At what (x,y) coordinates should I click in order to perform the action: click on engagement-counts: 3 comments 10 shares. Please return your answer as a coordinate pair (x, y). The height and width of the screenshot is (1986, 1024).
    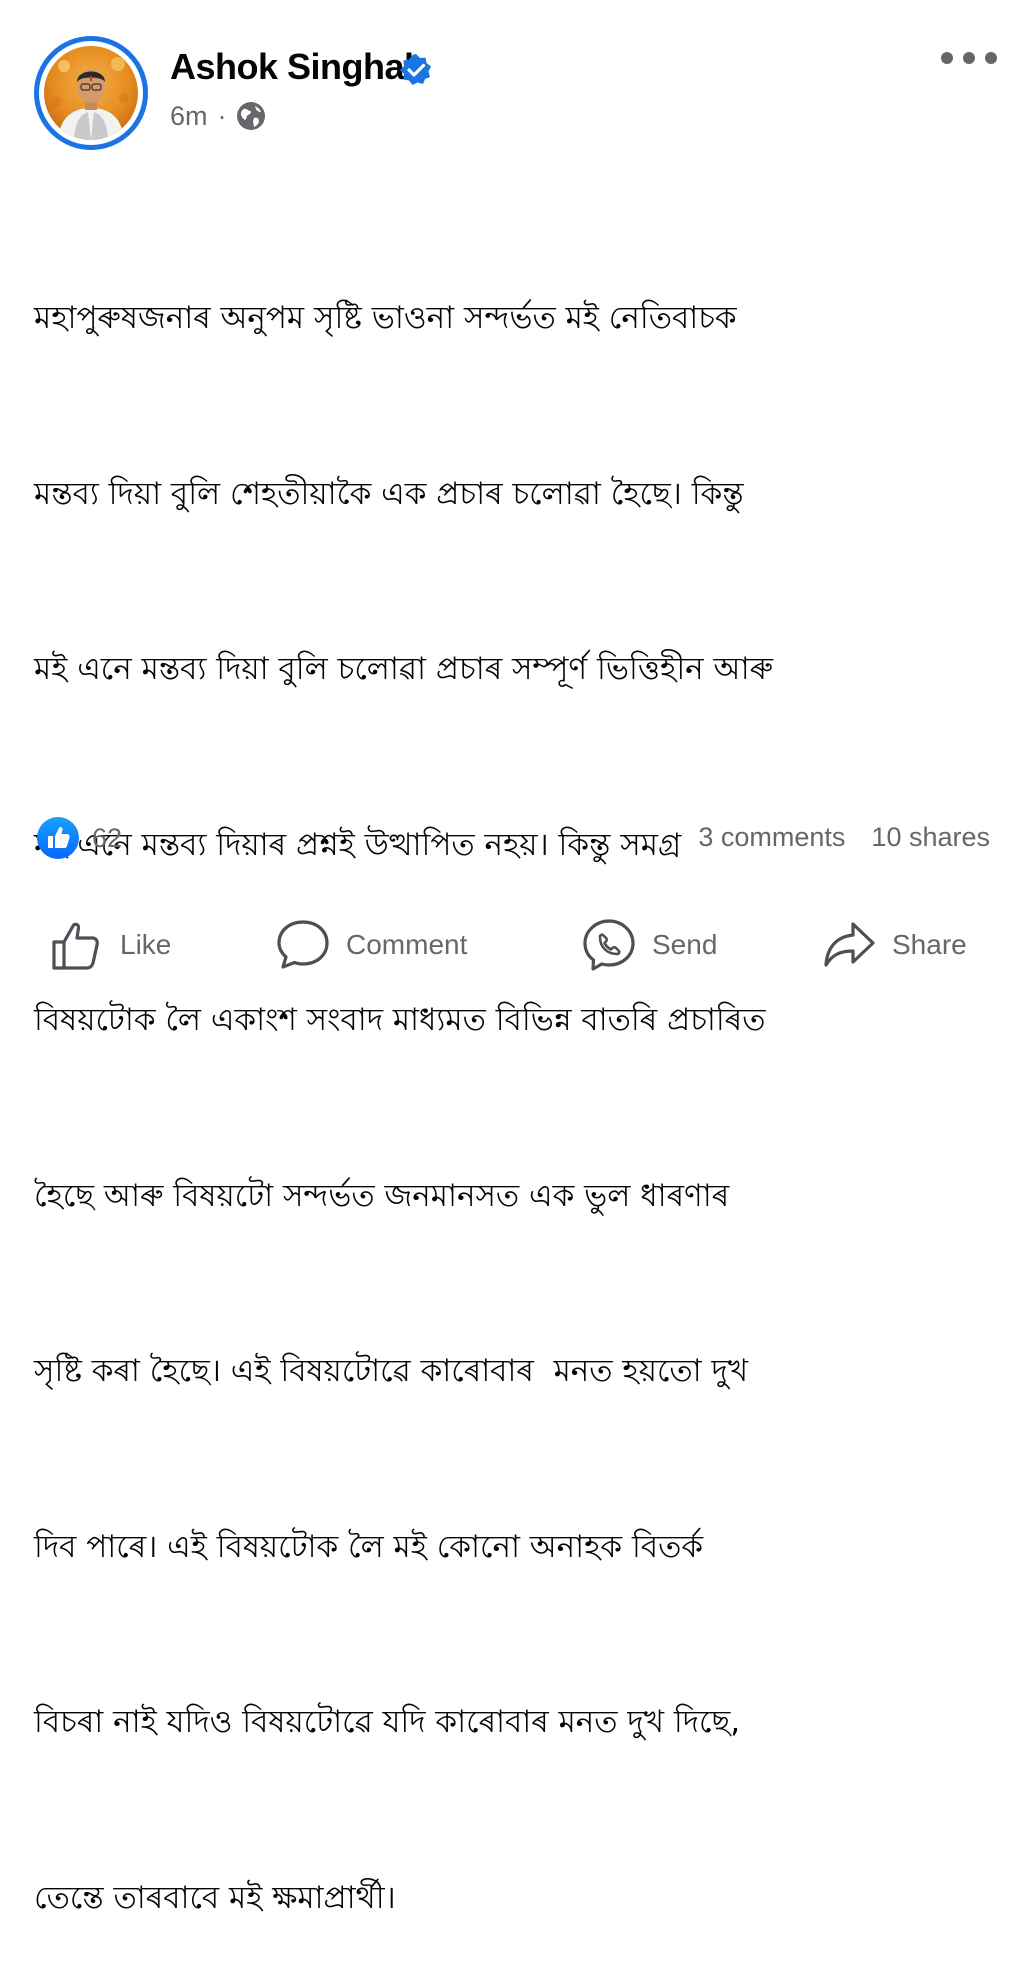
    Looking at the image, I should click on (844, 837).